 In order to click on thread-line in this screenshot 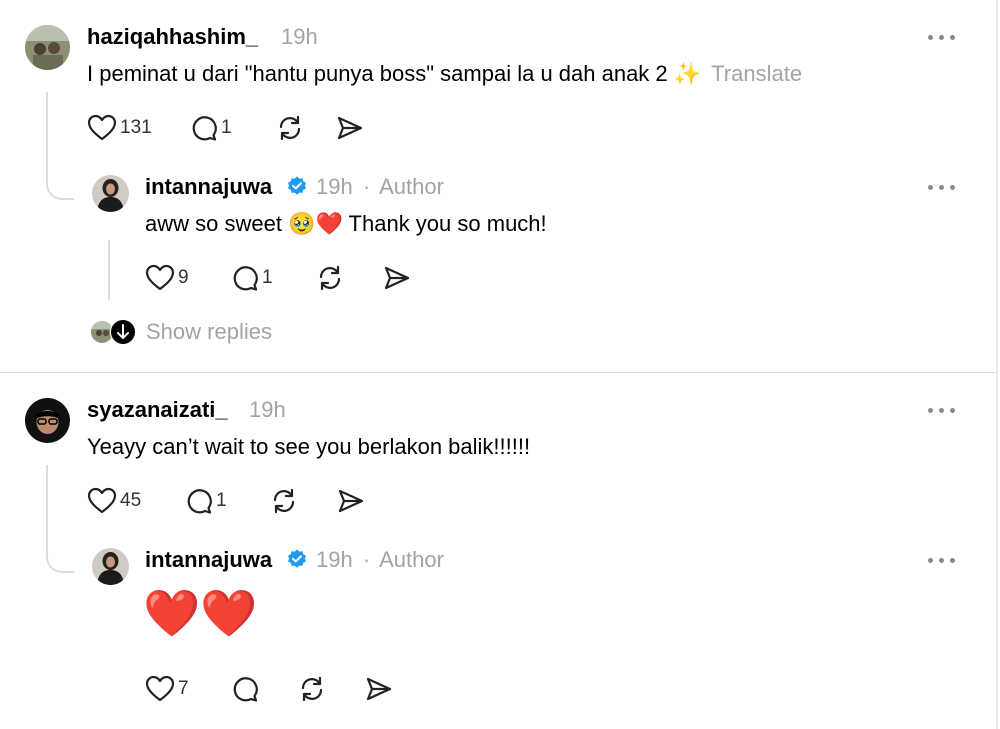, I will do `click(109, 270)`.